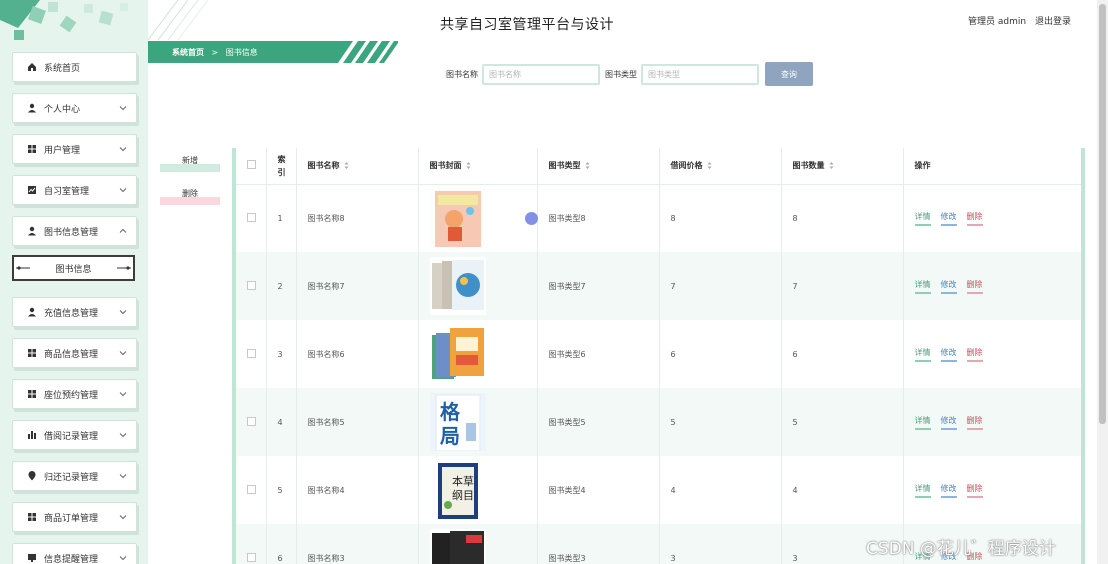  Describe the element at coordinates (789, 74) in the screenshot. I see `search-button: 查询` at that location.